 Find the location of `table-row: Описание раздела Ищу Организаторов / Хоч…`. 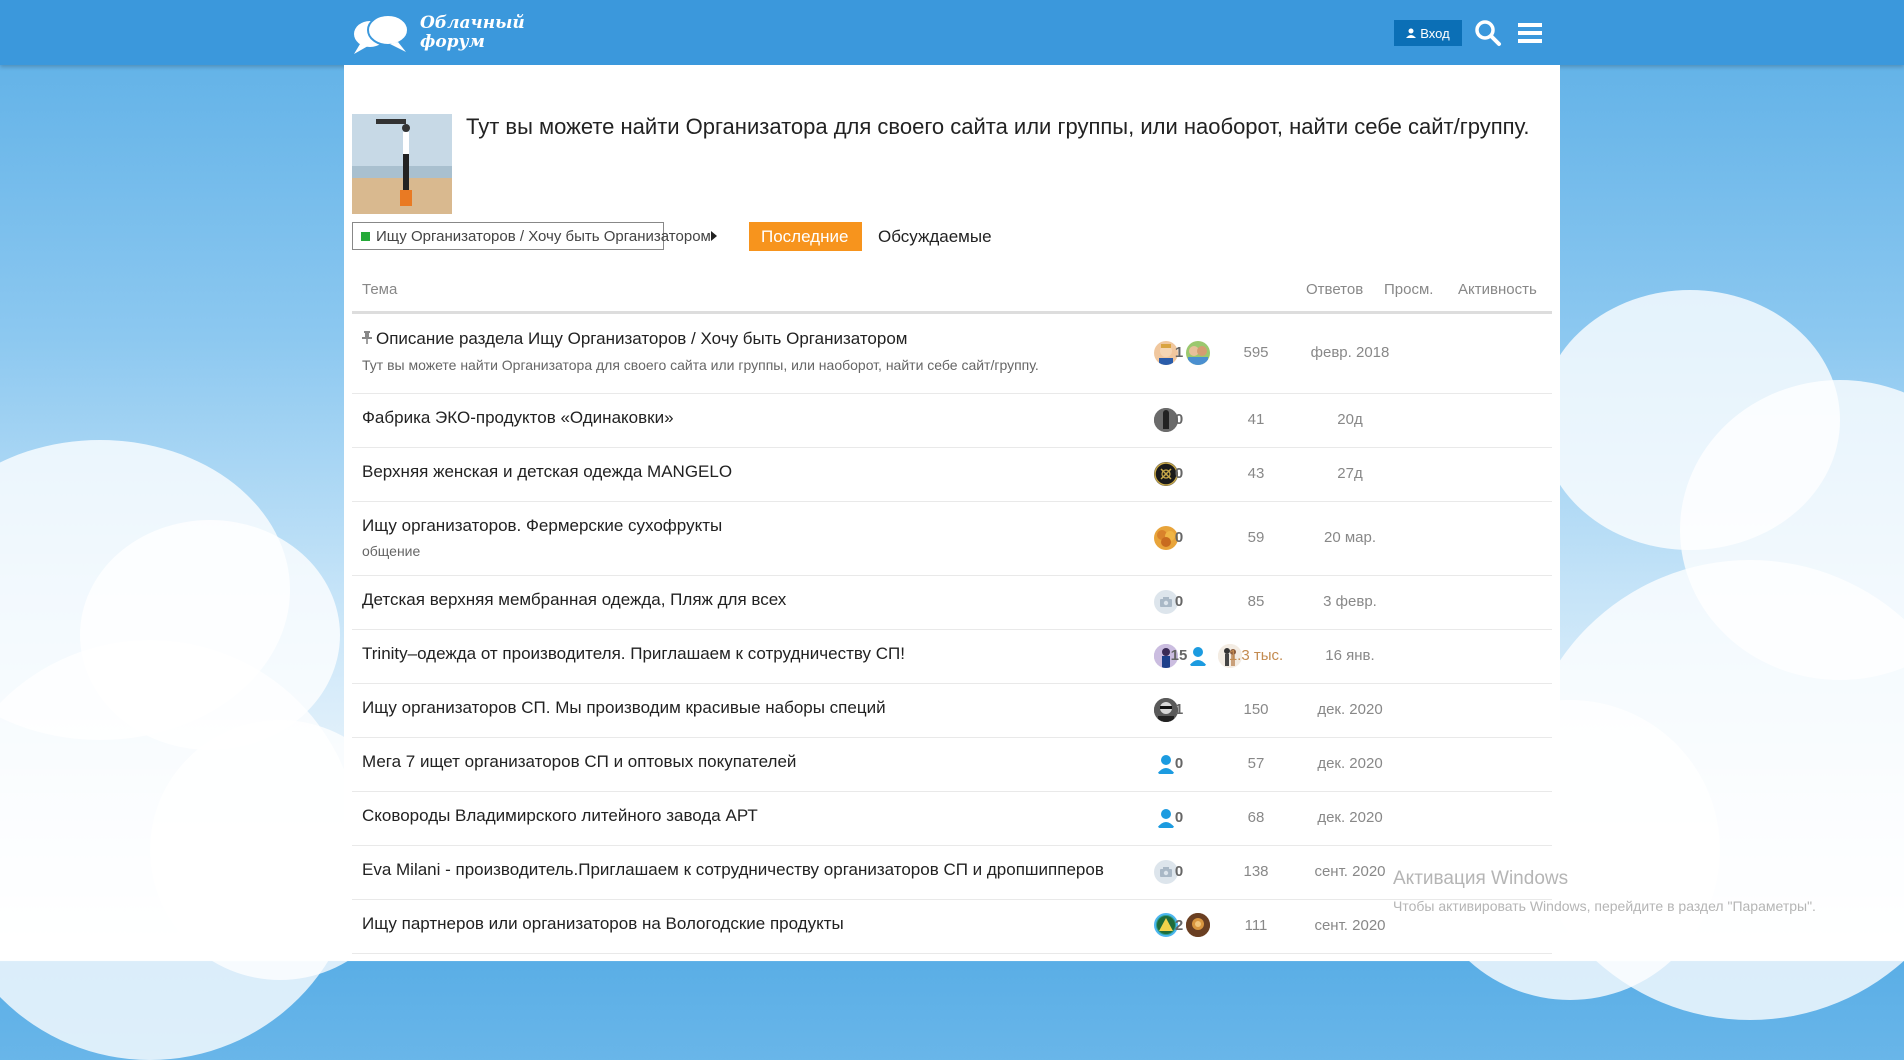

table-row: Описание раздела Ищу Организаторов / Хоч… is located at coordinates (952, 354).